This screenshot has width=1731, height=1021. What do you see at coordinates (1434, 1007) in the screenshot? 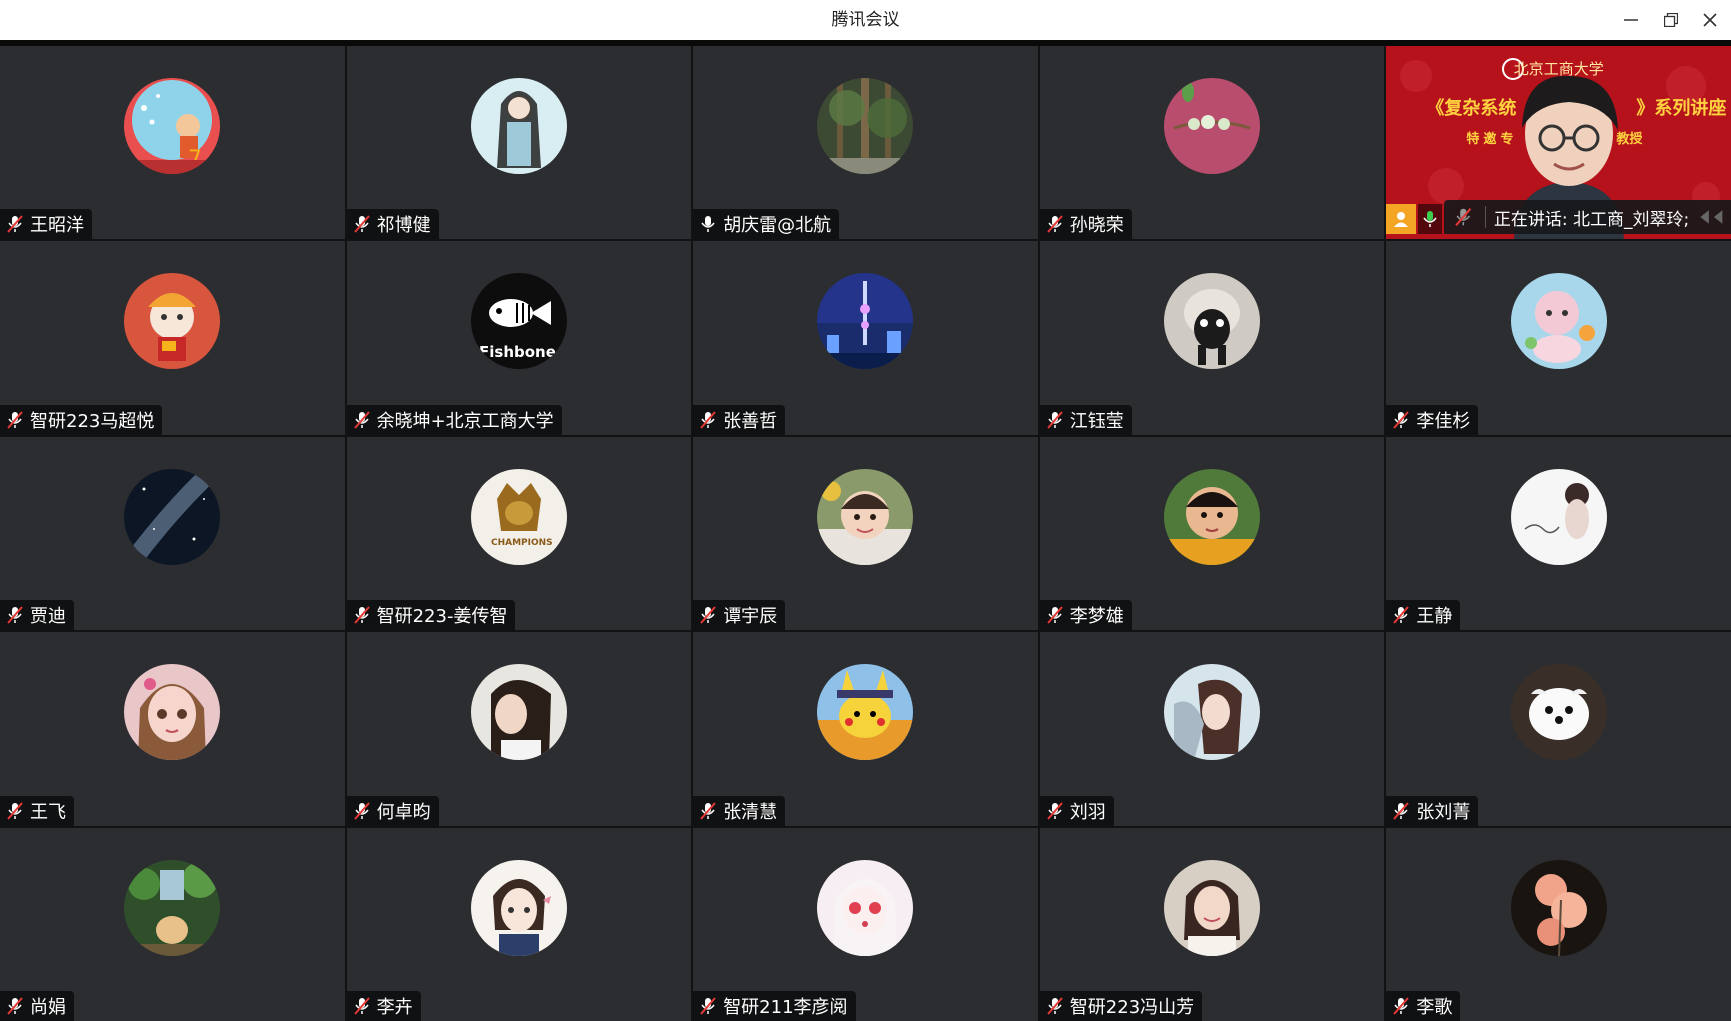
I see `participant-name: 李歌` at bounding box center [1434, 1007].